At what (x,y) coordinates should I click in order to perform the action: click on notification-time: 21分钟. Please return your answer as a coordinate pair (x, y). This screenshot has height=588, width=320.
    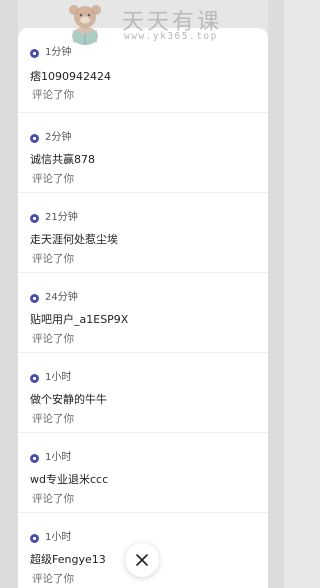
    Looking at the image, I should click on (61, 217).